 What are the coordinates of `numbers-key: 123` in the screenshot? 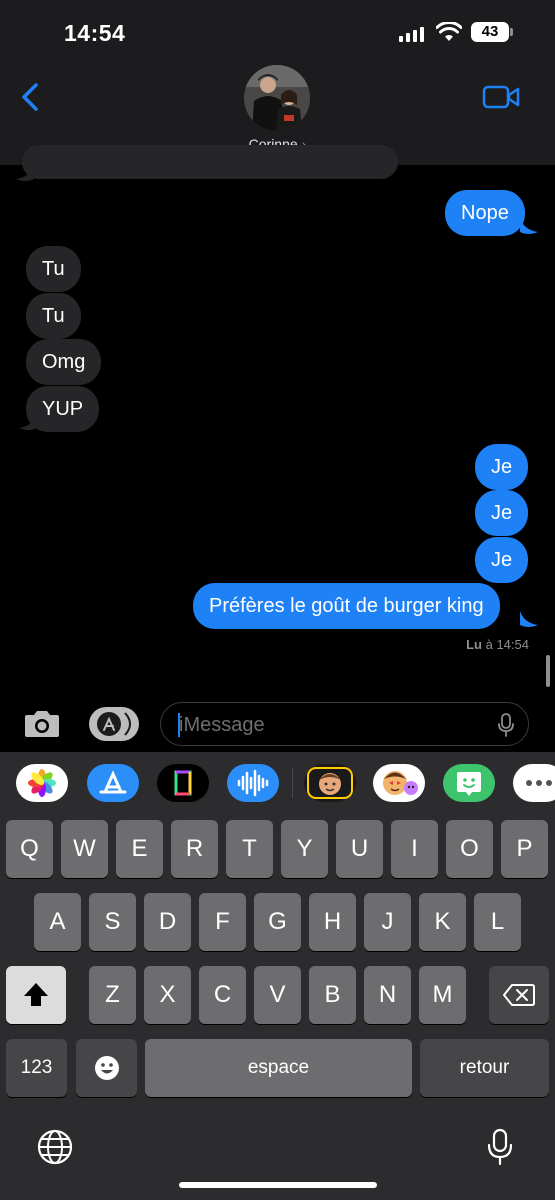 It's located at (36, 1068).